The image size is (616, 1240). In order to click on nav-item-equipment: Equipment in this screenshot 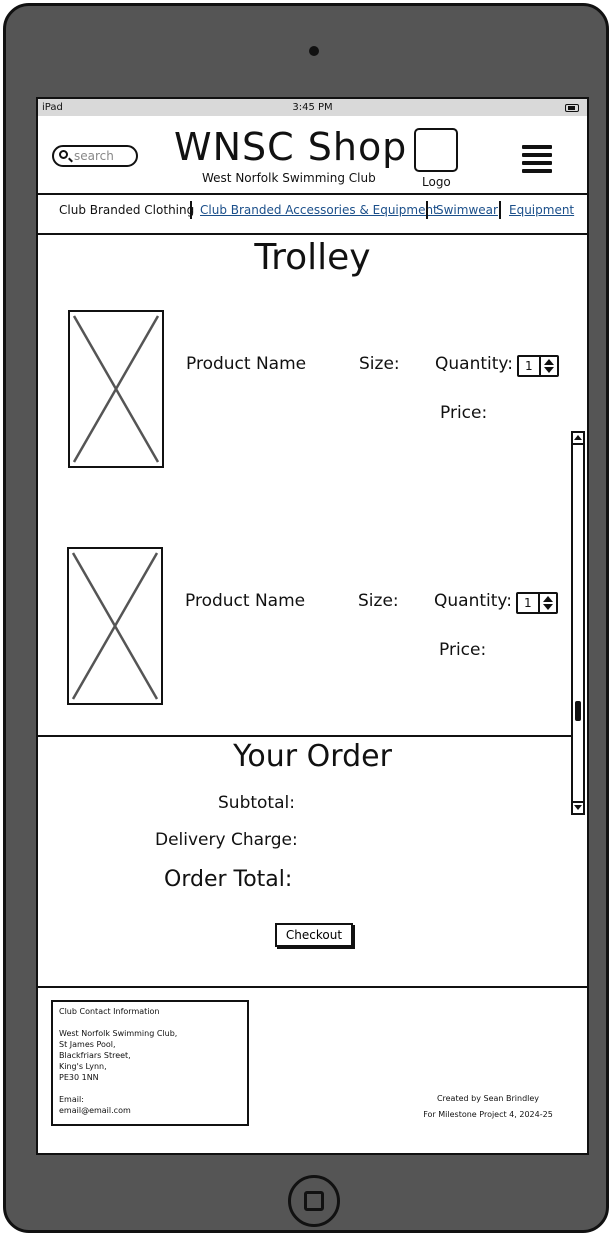, I will do `click(541, 210)`.